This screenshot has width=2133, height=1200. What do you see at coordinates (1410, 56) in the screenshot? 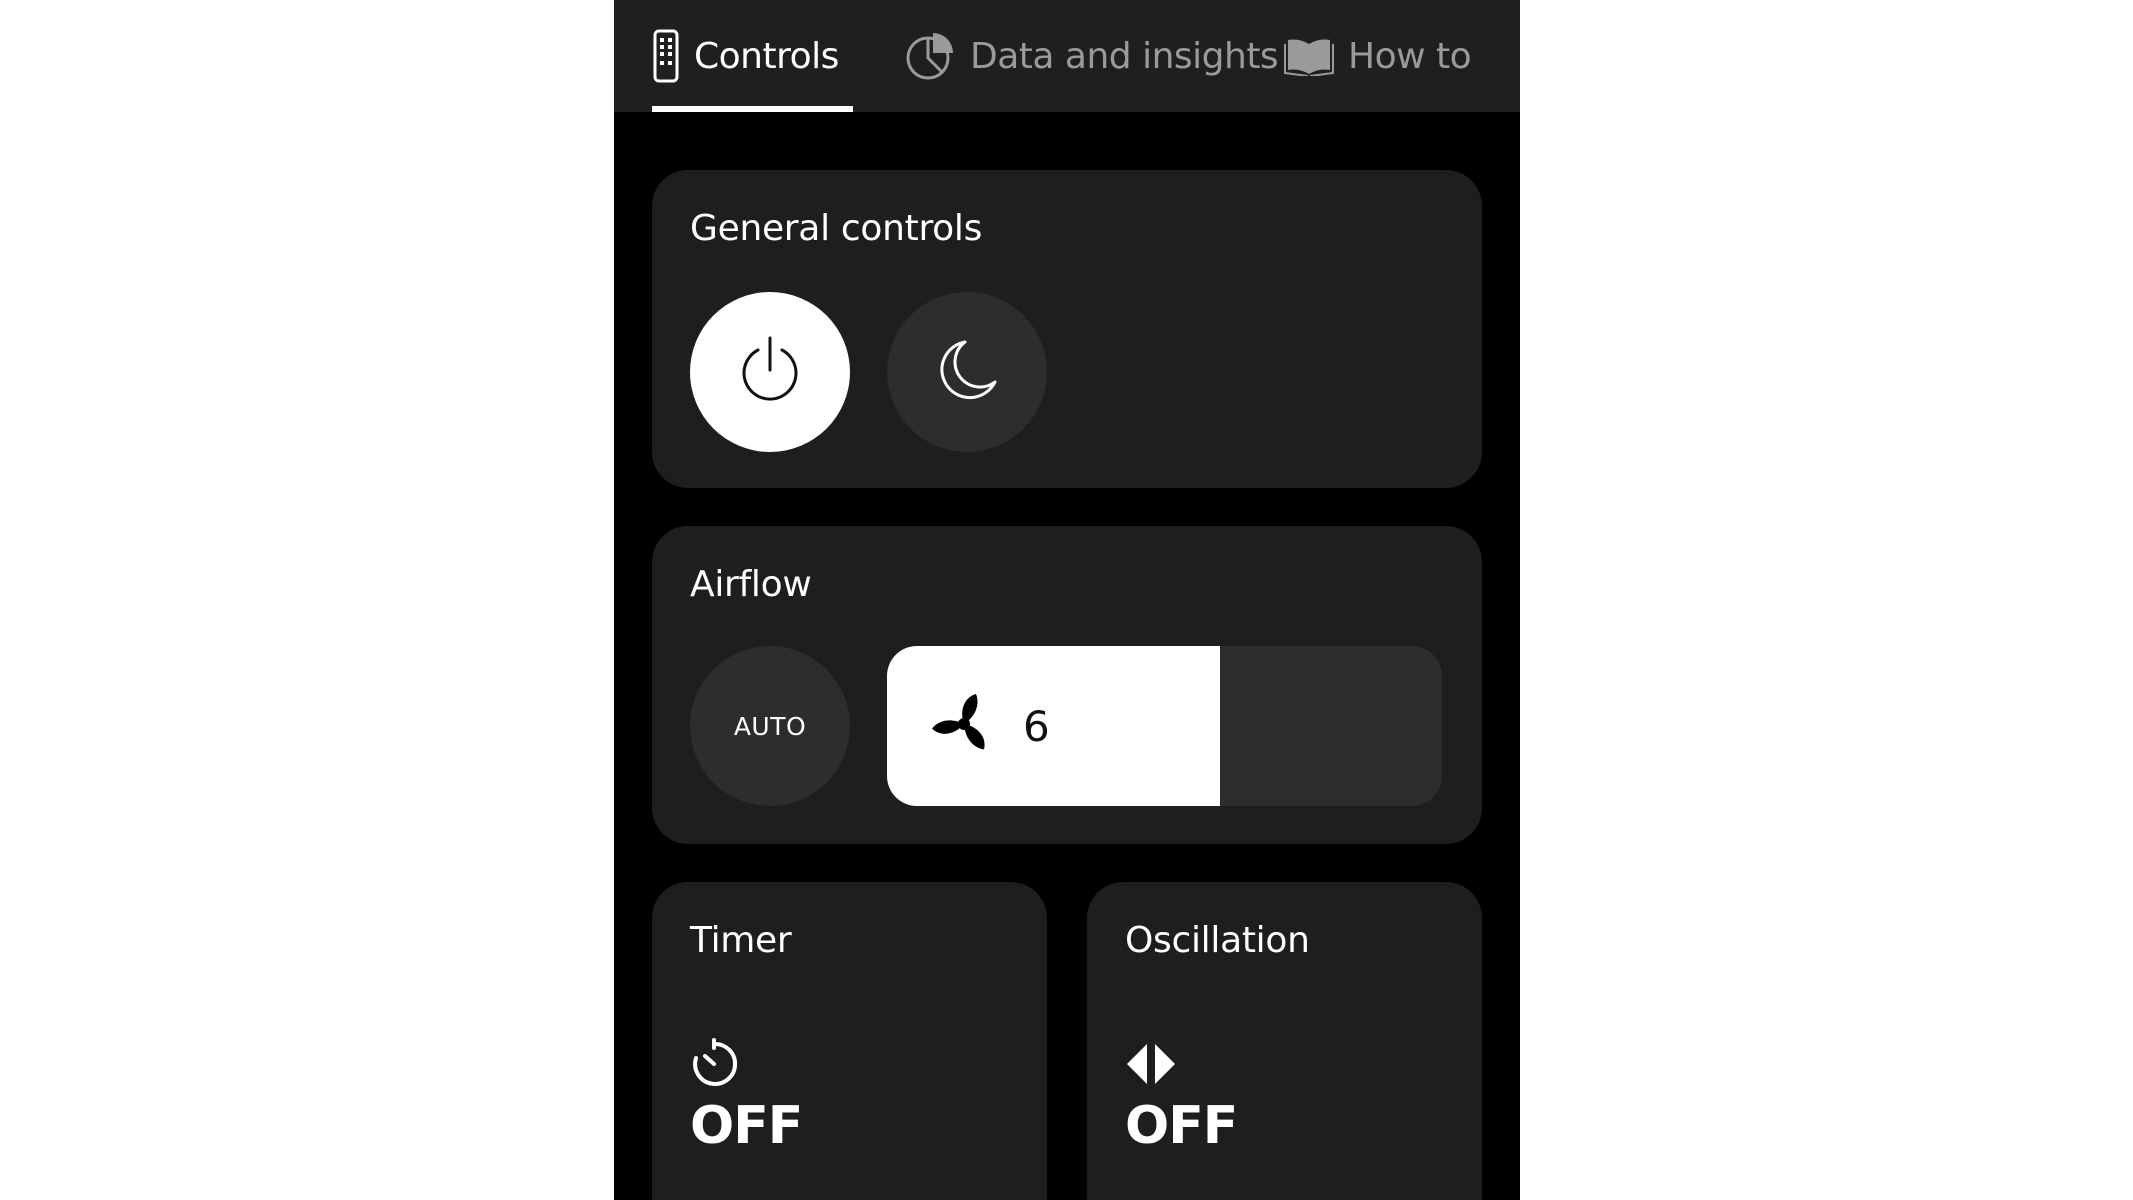
I see `tab-how-to-label: How to` at bounding box center [1410, 56].